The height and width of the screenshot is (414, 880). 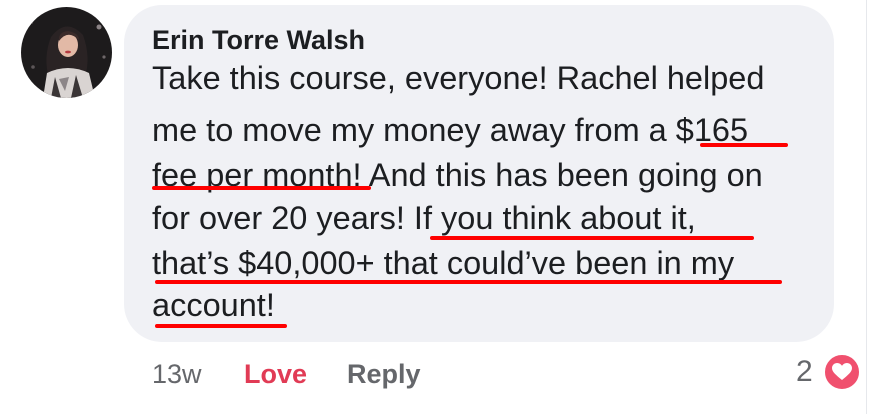 I want to click on comment-text-line: that’s $40,000+ that could’ve been in my, so click(x=443, y=263).